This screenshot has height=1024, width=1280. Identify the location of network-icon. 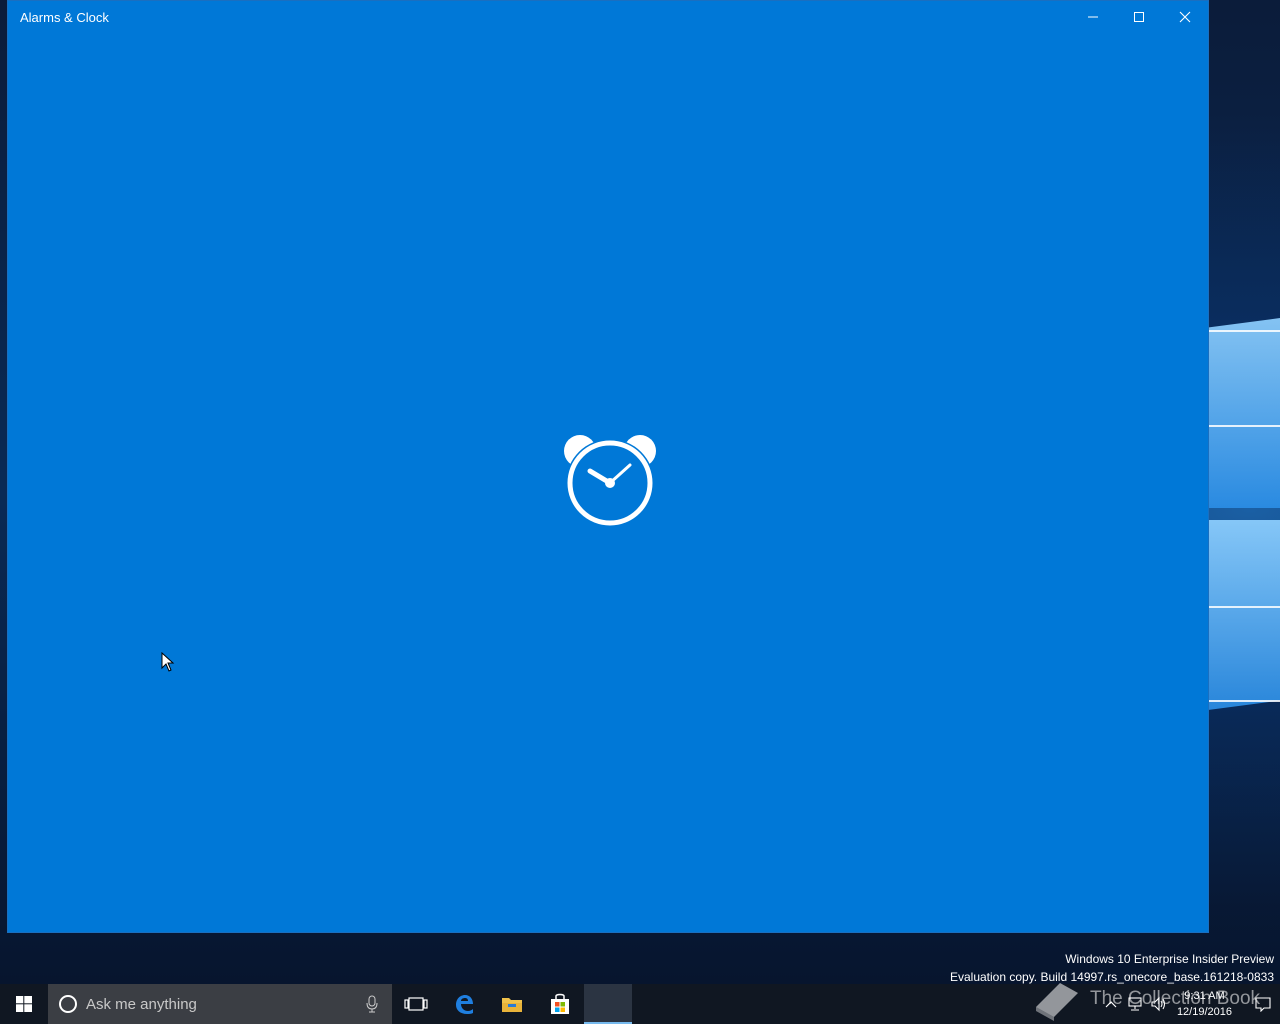
(1135, 1004).